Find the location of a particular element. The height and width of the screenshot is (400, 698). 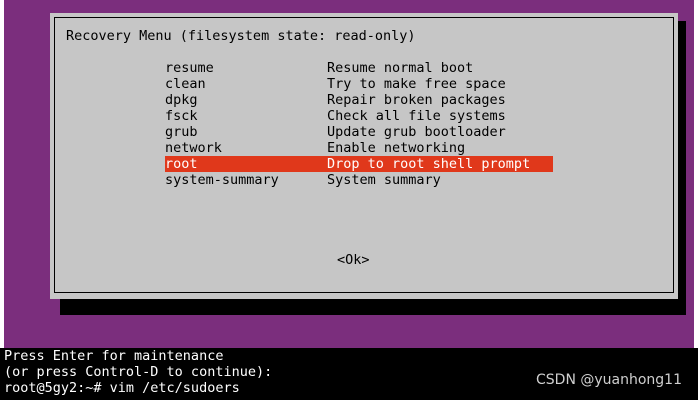

menu-item-network: network Enable networking is located at coordinates (360, 148).